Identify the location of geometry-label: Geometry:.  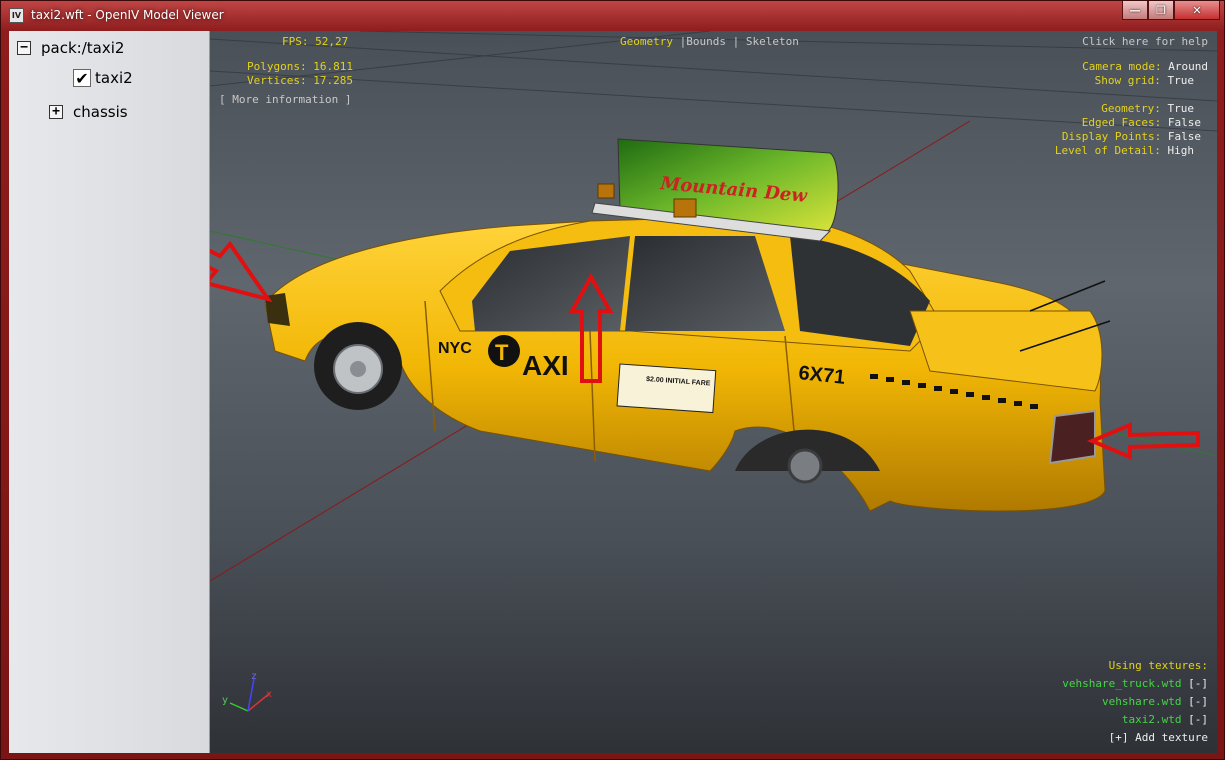
(1131, 108).